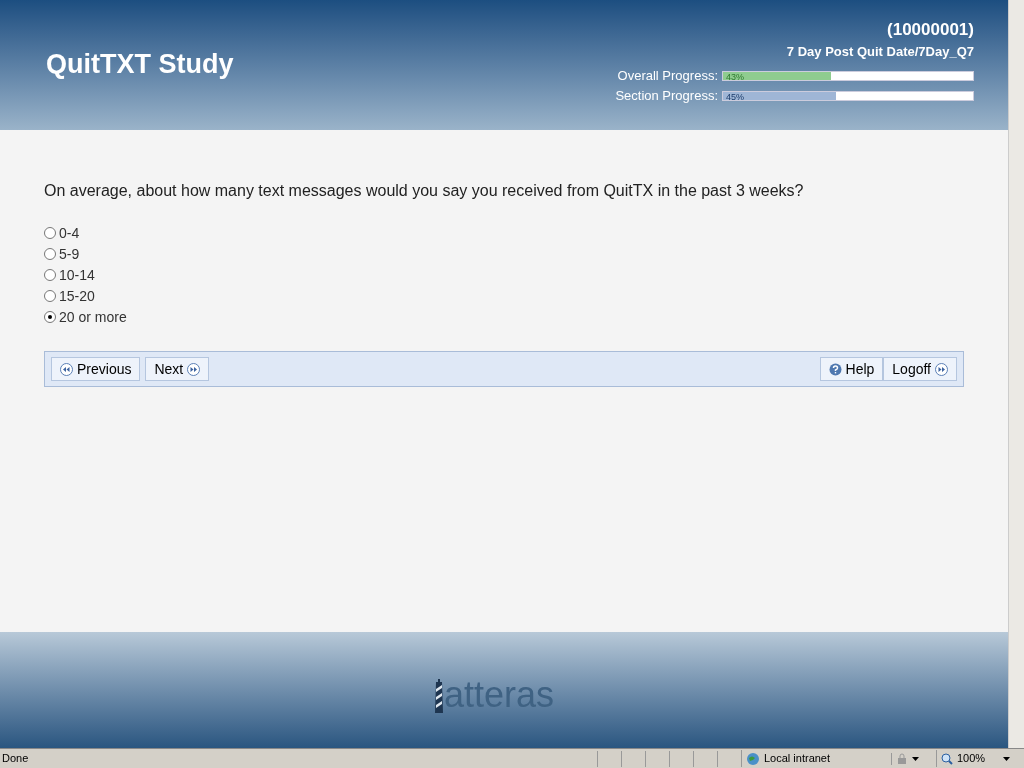  I want to click on forward-button: Next, so click(177, 369).